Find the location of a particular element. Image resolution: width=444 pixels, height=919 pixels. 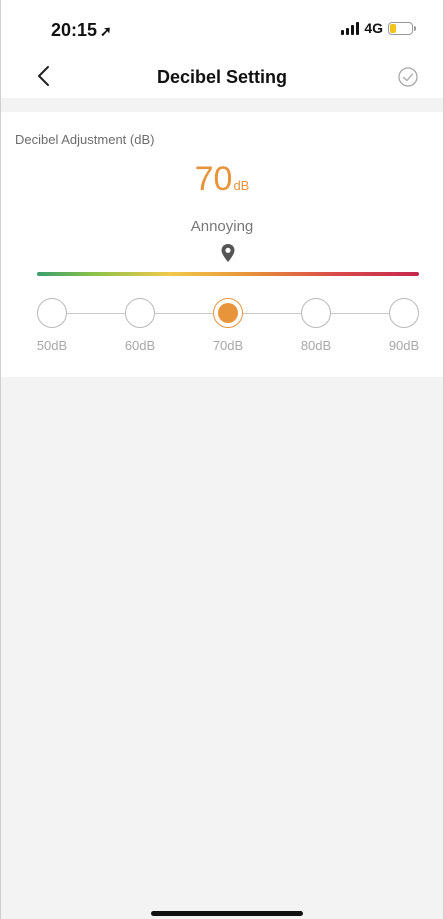

page-title: Decibel Setting is located at coordinates (222, 76).